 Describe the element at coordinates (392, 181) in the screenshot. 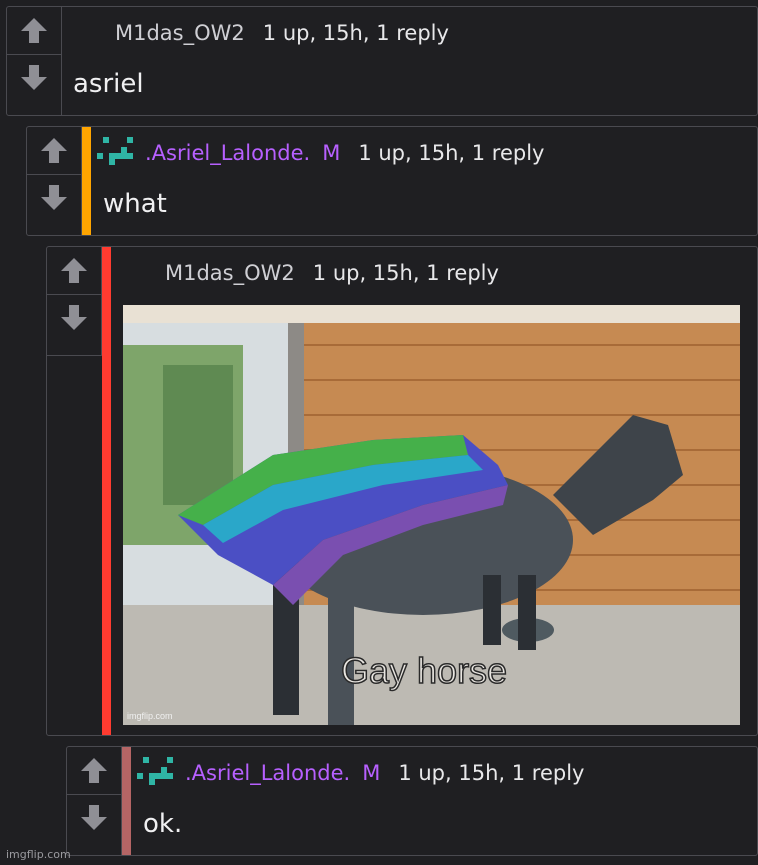

I see `comment-2: .Asriel_Lalonde. M 1 up, 15h, 1 reply what` at that location.